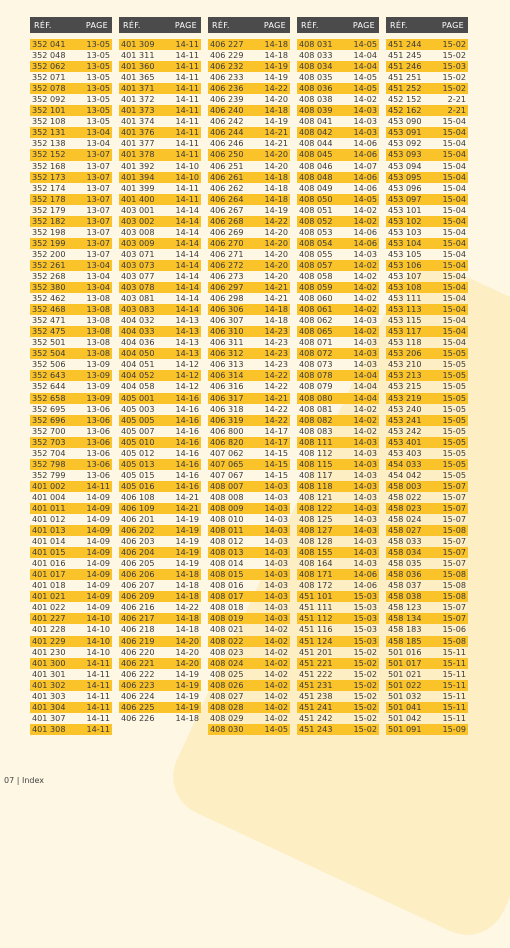 The height and width of the screenshot is (948, 510). I want to click on table-row: 352 501 13-08, so click(71, 342).